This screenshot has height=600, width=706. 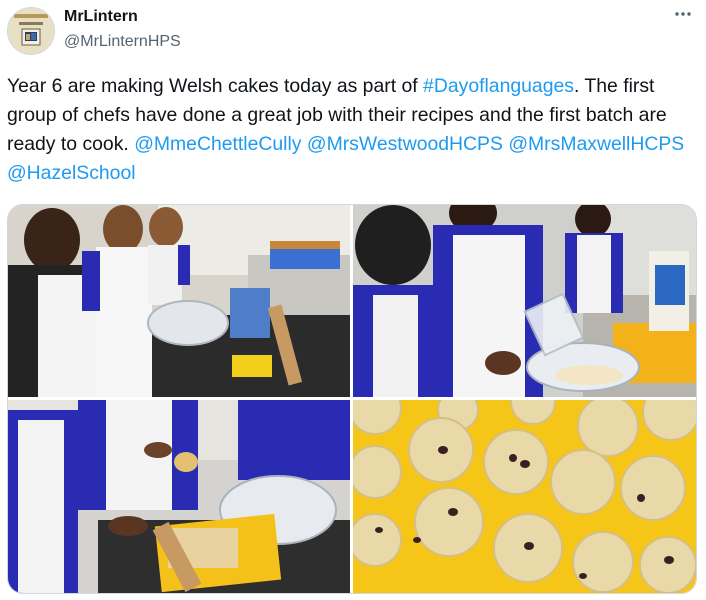 I want to click on mention-link: @MrsWestwoodHCPS, so click(x=405, y=144).